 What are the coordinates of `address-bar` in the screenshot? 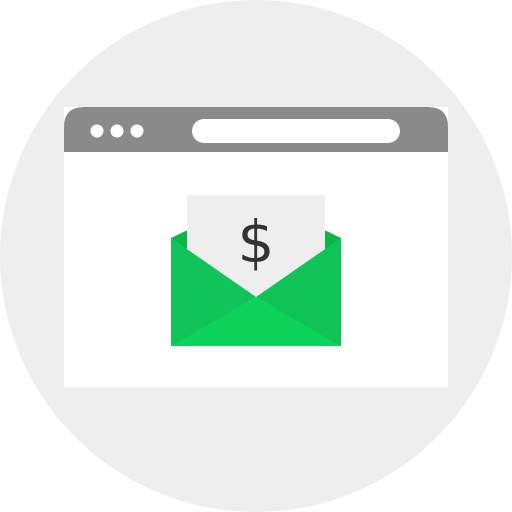 It's located at (296, 131).